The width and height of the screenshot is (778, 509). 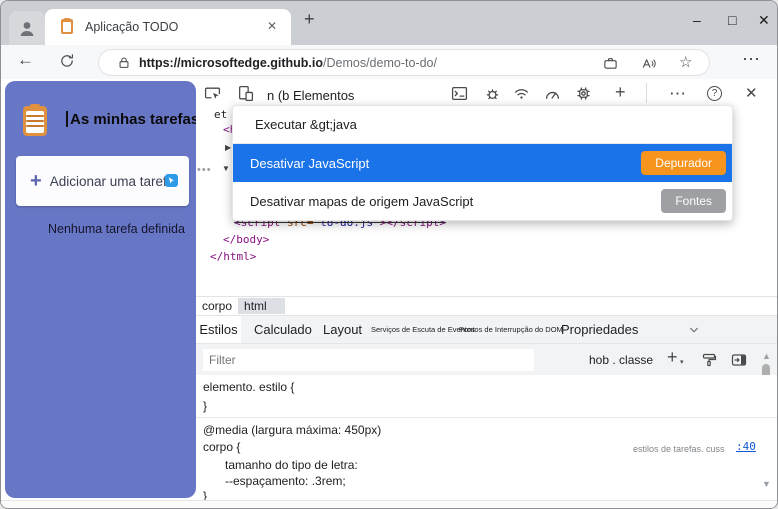 I want to click on tab-strip: Aplicação TODO ✕ + – □ ✕, so click(x=389, y=23).